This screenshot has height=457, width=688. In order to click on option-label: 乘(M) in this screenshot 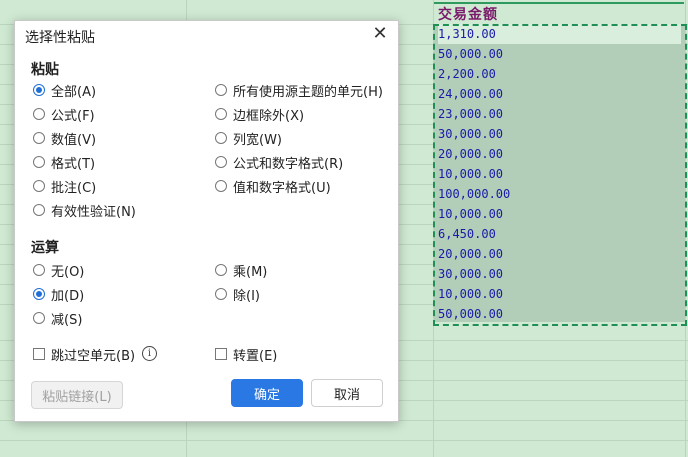, I will do `click(250, 272)`.